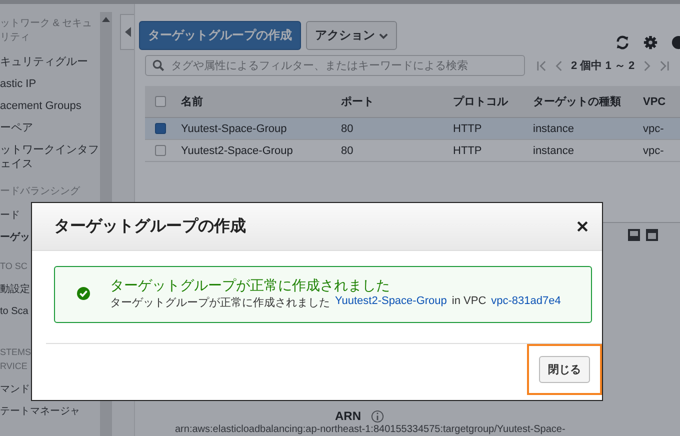 The width and height of the screenshot is (680, 436). I want to click on select-all-checkbox, so click(160, 101).